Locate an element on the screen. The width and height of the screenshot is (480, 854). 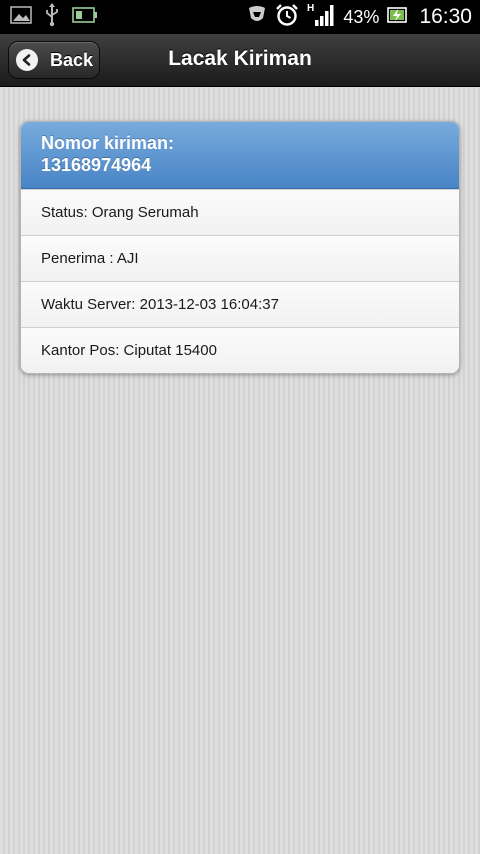
status-row: Status: Orang Serumah is located at coordinates (240, 212).